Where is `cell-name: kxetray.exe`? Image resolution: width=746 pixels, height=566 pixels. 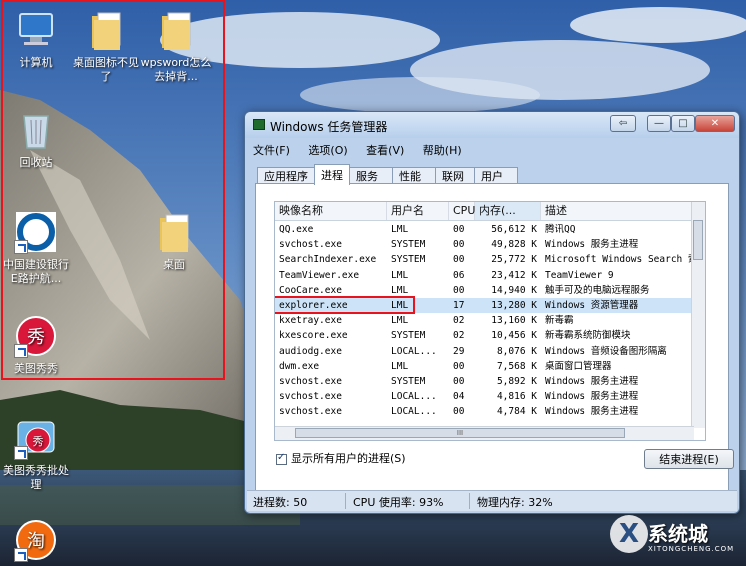 cell-name: kxetray.exe is located at coordinates (310, 321).